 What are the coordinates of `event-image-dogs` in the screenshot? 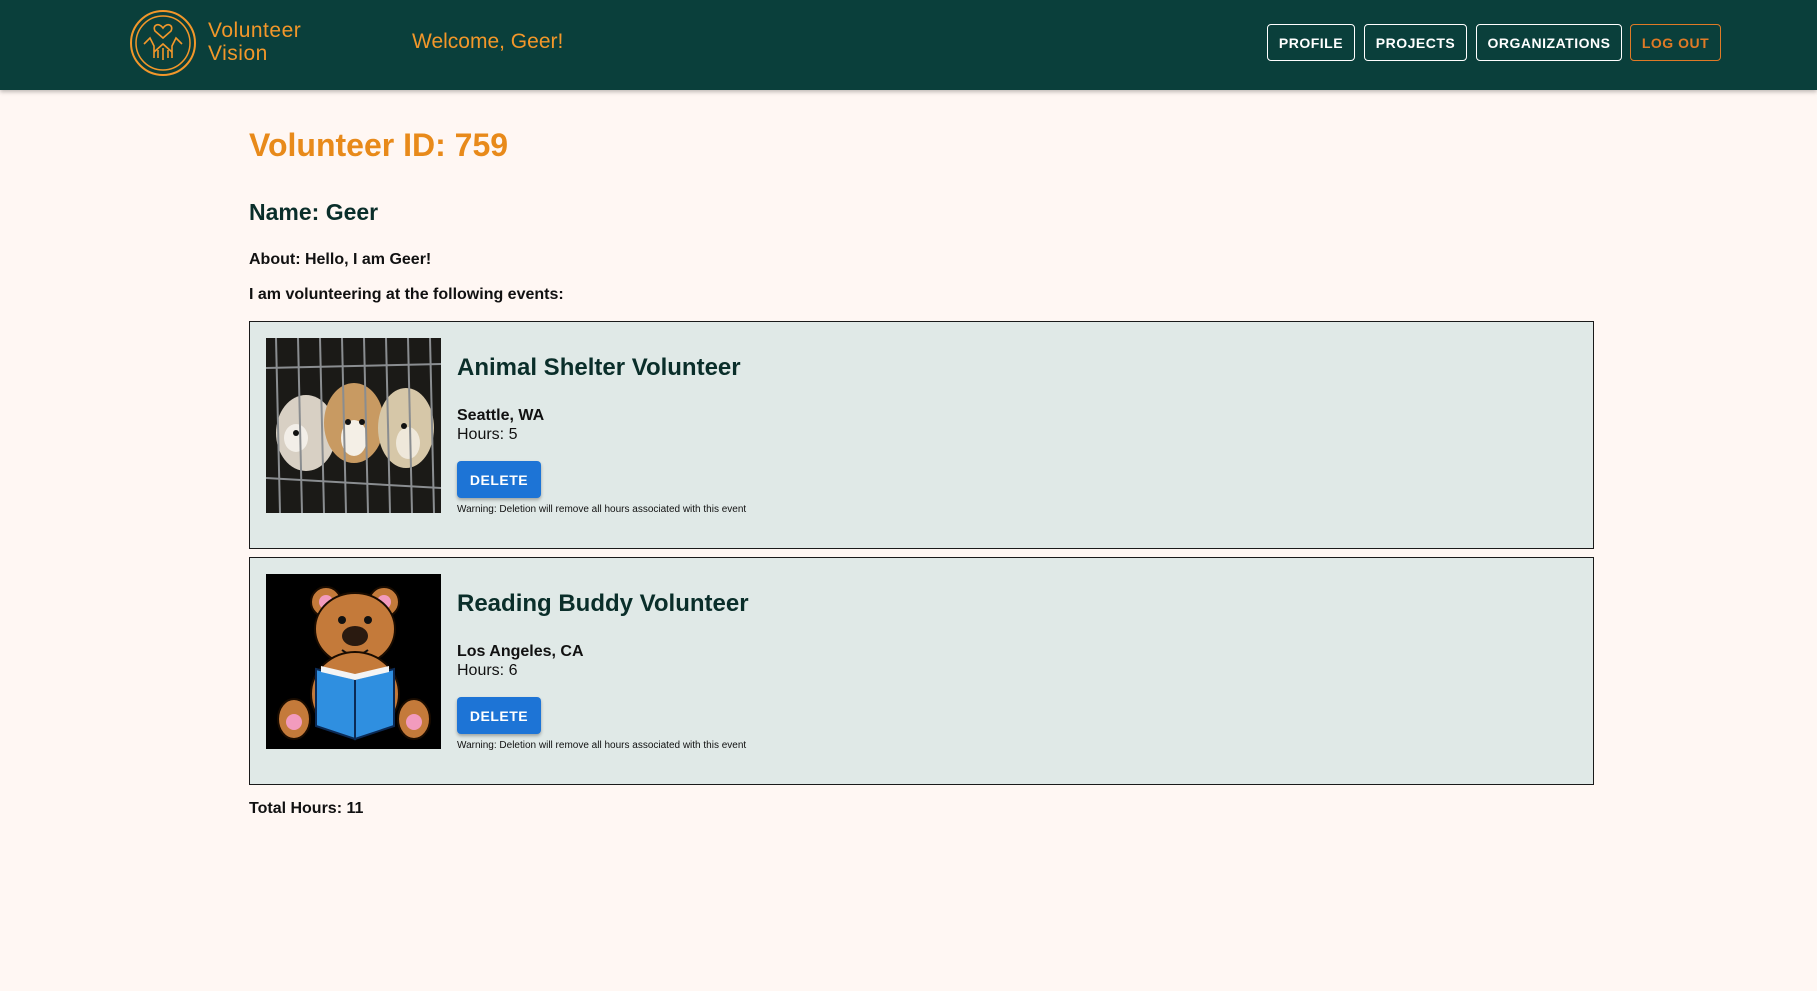 It's located at (353, 425).